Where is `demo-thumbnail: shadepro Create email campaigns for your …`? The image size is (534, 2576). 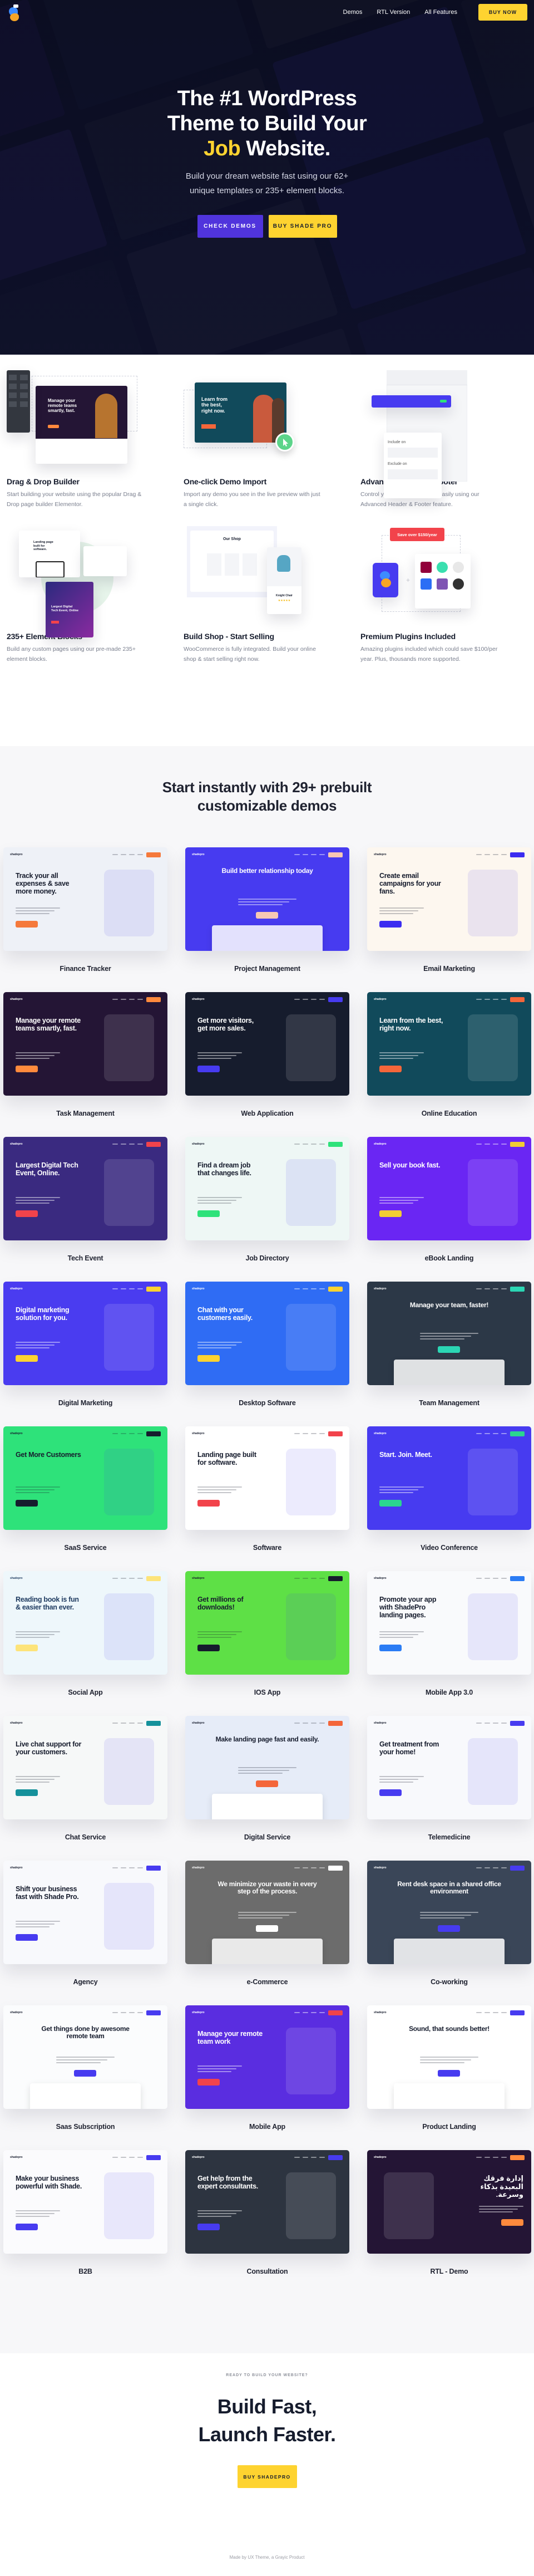 demo-thumbnail: shadepro Create email campaigns for your … is located at coordinates (449, 899).